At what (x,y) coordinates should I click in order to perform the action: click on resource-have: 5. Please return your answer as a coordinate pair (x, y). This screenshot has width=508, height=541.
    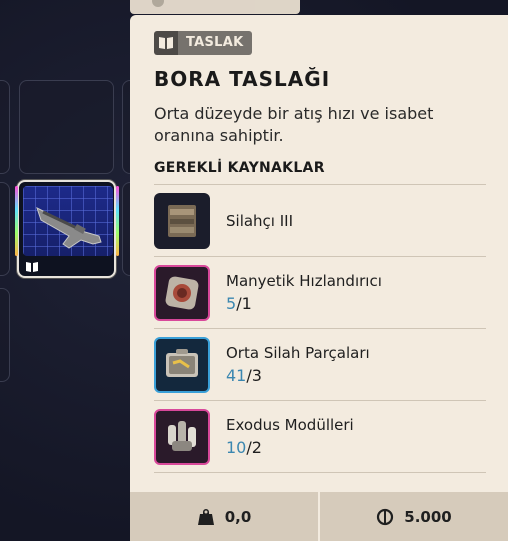
    Looking at the image, I should click on (231, 303).